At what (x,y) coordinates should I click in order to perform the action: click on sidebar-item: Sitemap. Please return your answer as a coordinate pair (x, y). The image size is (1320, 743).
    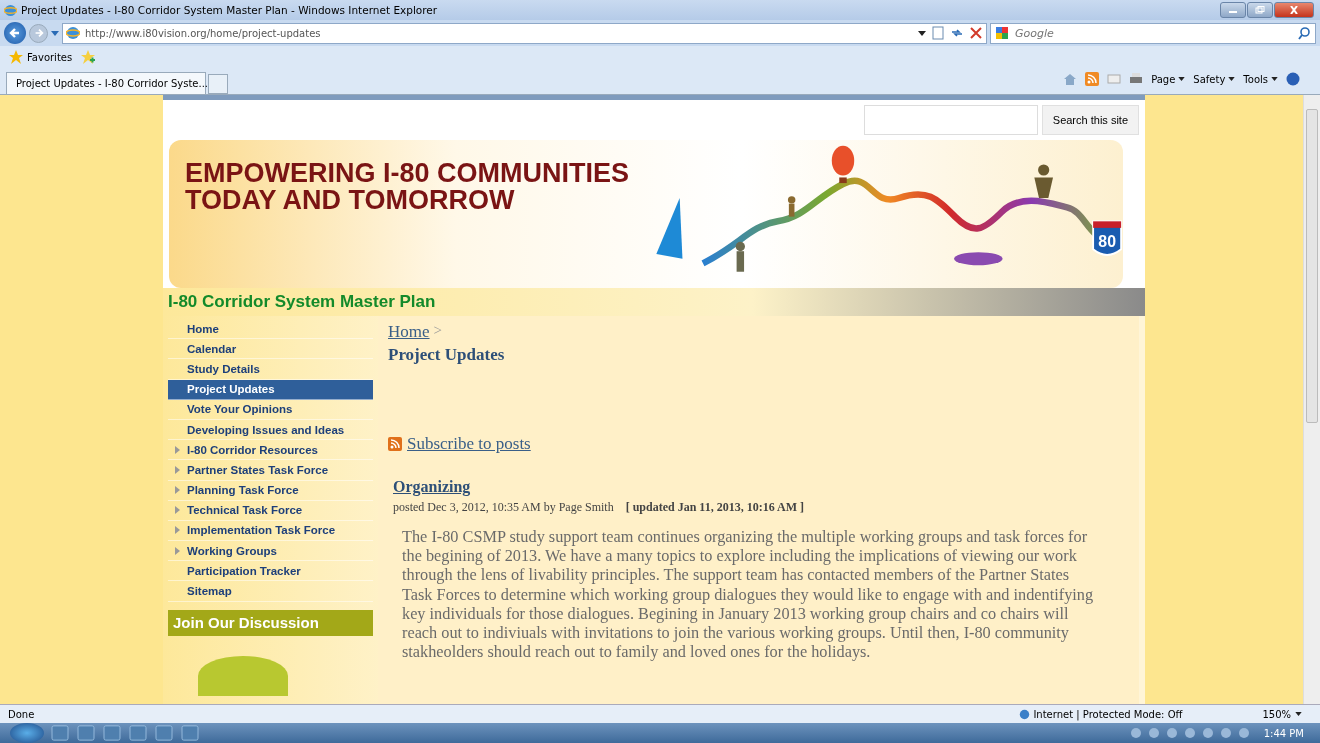
    Looking at the image, I should click on (270, 591).